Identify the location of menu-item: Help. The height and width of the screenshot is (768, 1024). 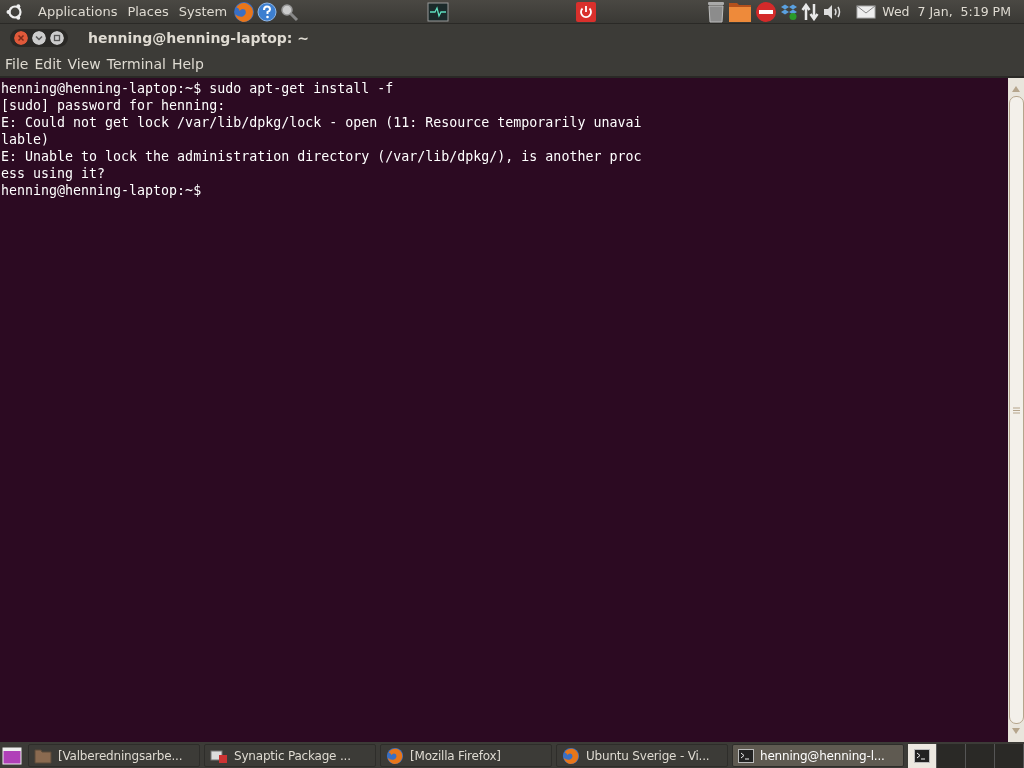
(187, 64).